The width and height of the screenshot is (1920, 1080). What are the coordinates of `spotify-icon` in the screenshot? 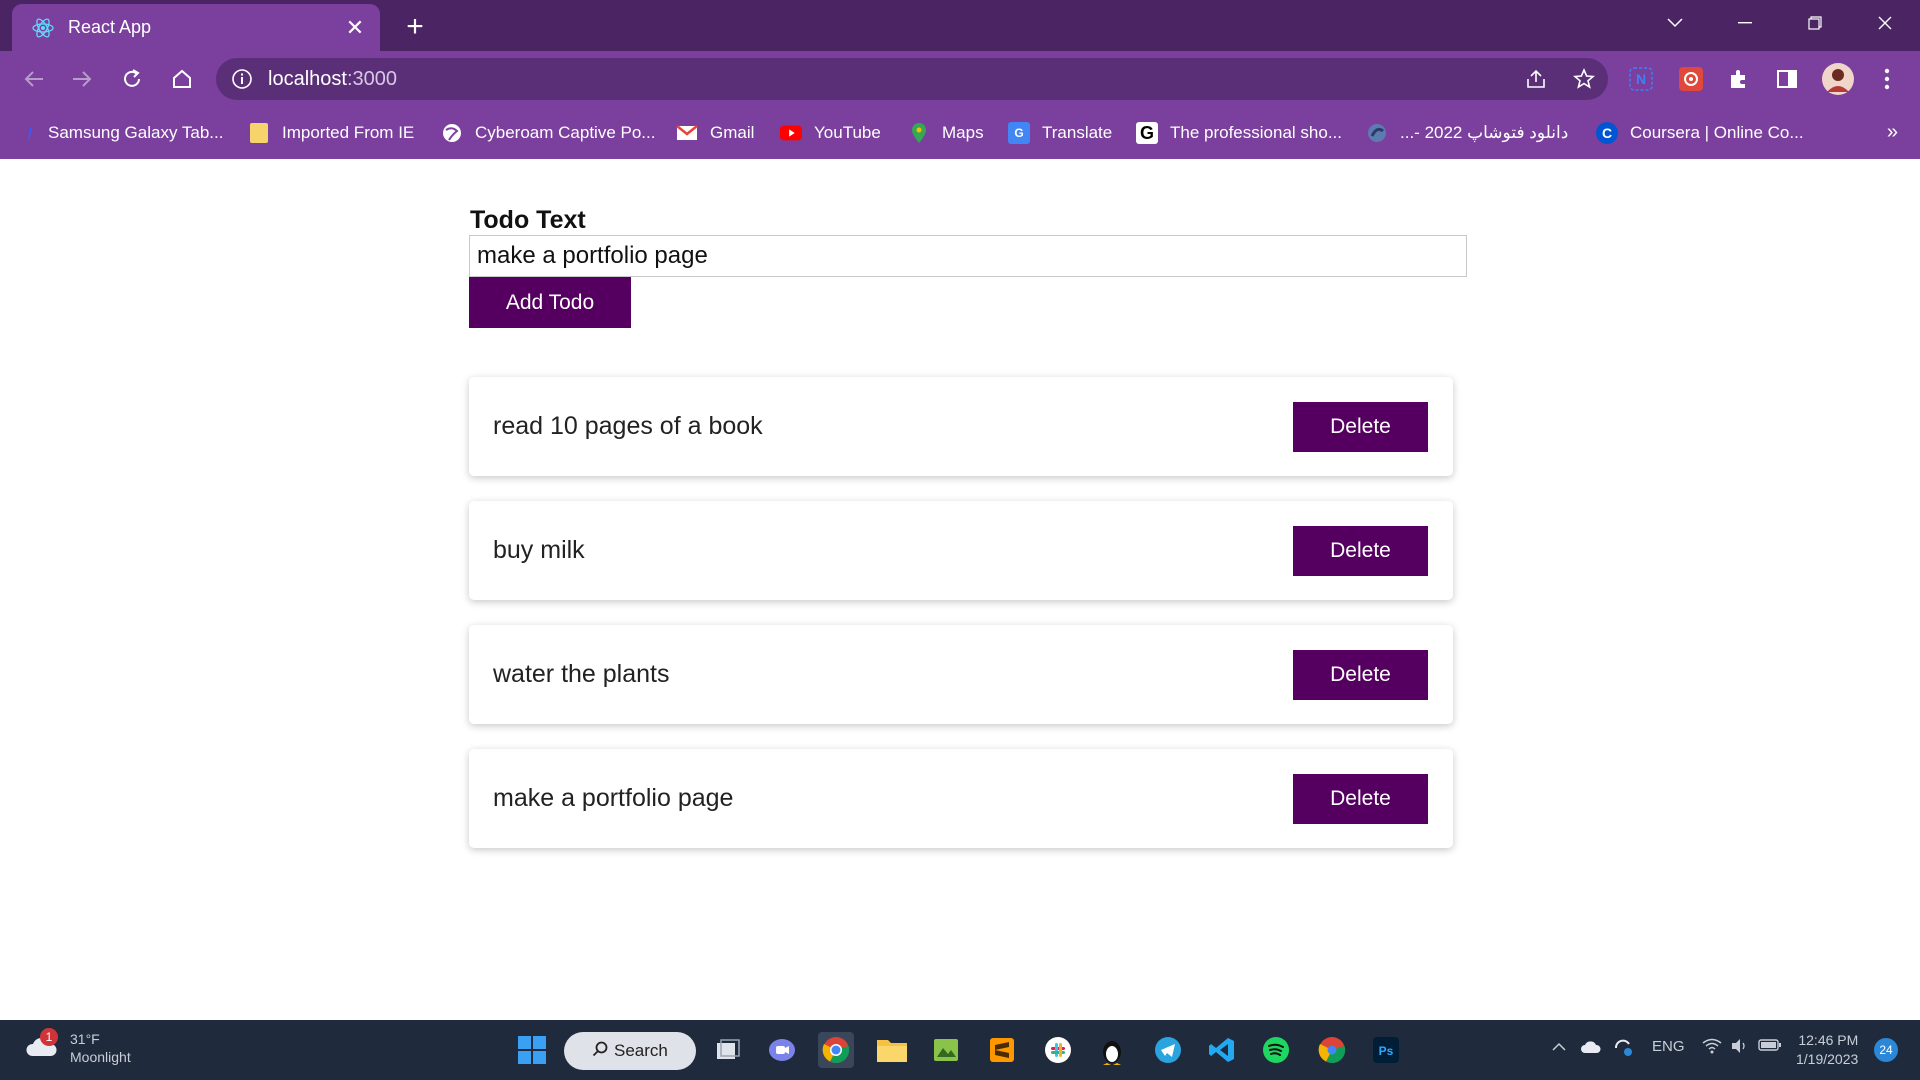 It's located at (1276, 1050).